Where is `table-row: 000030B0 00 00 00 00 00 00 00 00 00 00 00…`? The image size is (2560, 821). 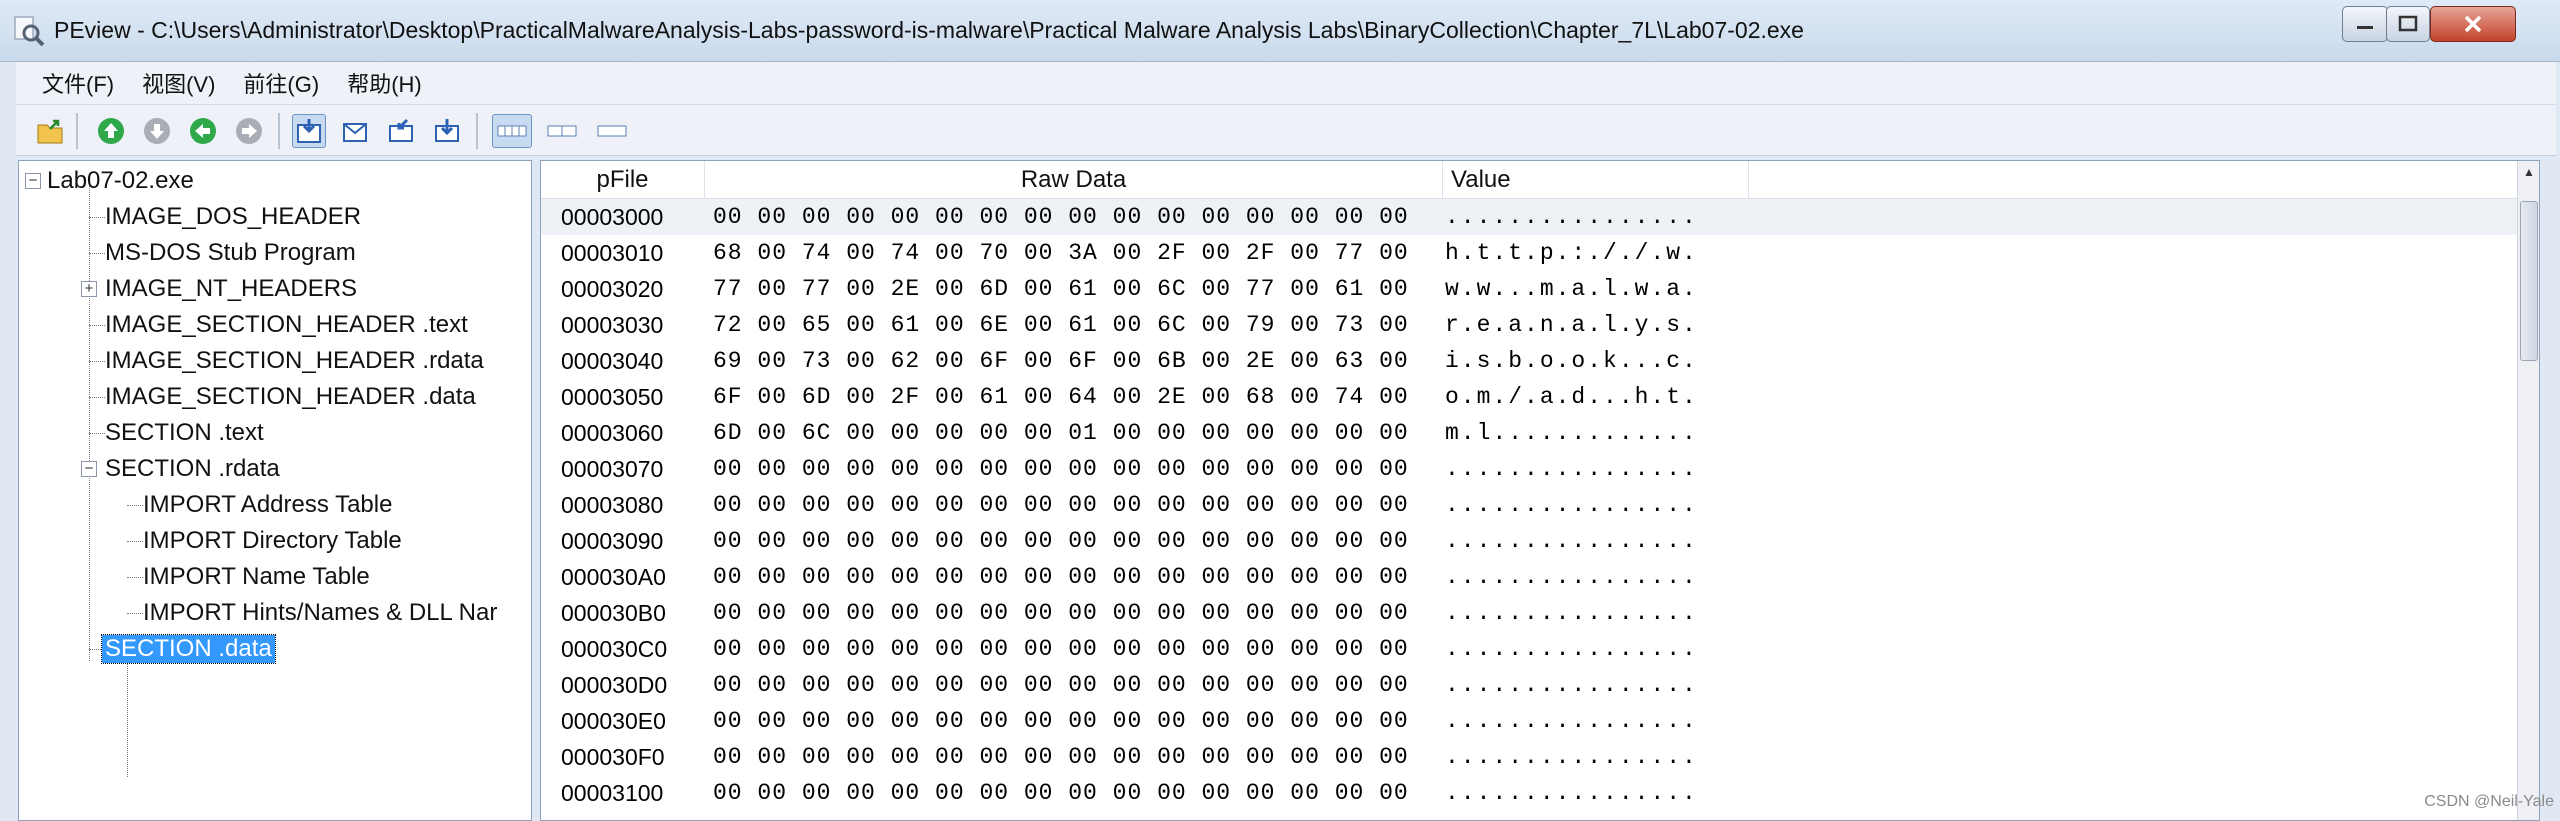
table-row: 000030B0 00 00 00 00 00 00 00 00 00 00 00… is located at coordinates (1531, 613).